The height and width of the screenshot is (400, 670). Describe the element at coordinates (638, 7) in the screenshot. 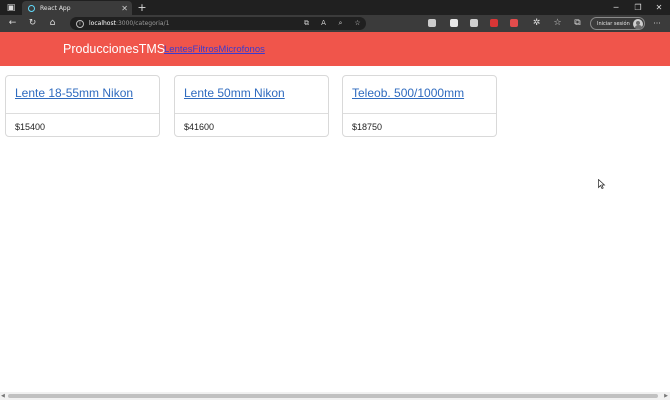

I see `maximize-icon: ❐` at that location.